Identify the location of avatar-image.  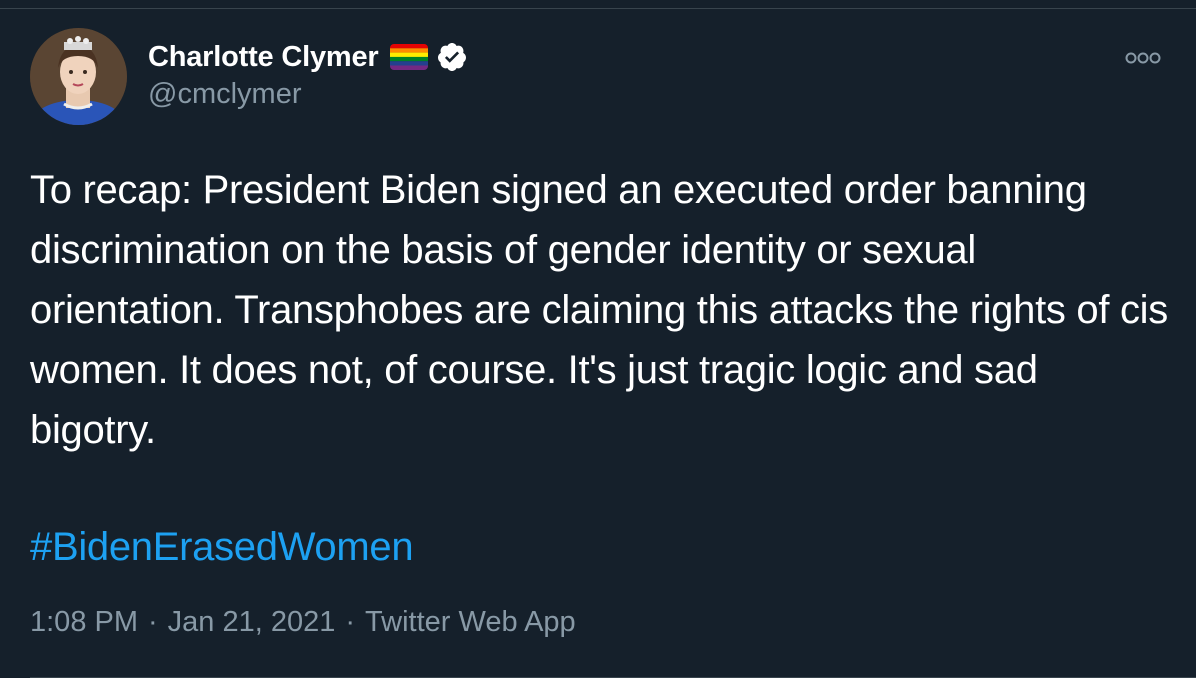
(78, 76).